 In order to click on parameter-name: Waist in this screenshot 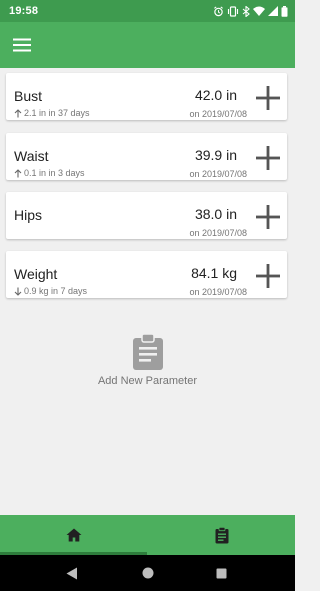, I will do `click(31, 156)`.